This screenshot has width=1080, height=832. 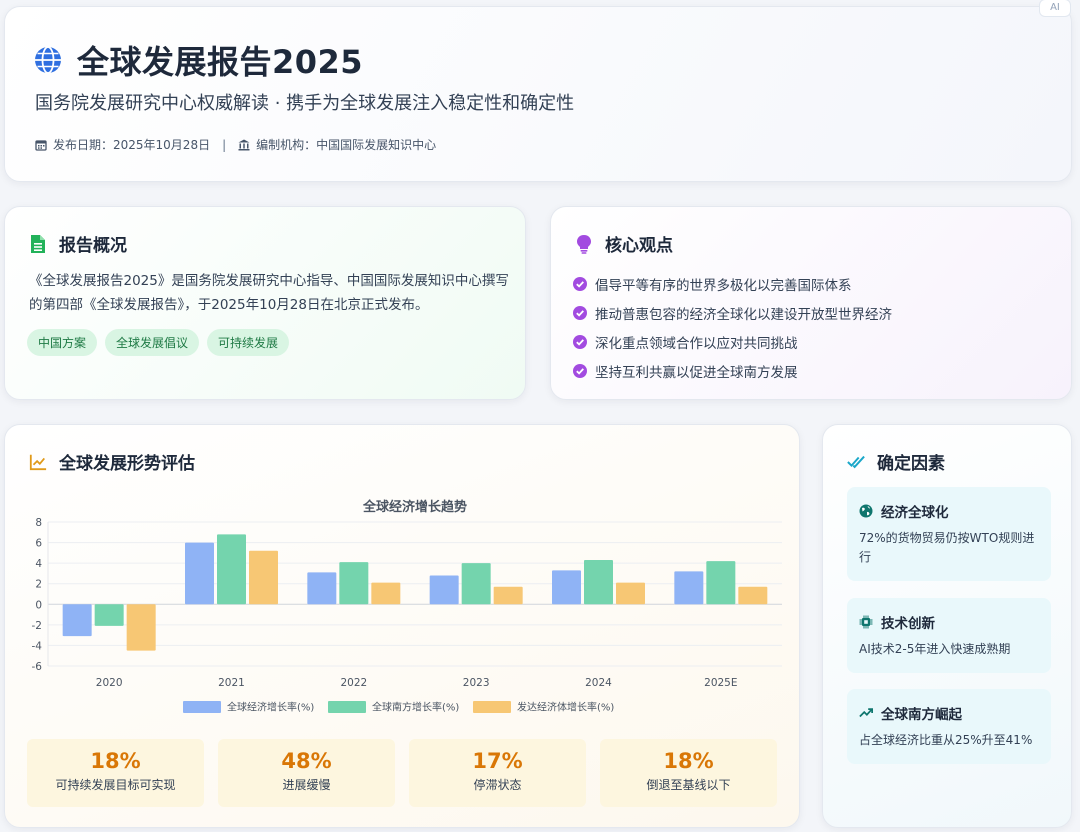 What do you see at coordinates (1055, 8) in the screenshot?
I see `ai-badge: AI` at bounding box center [1055, 8].